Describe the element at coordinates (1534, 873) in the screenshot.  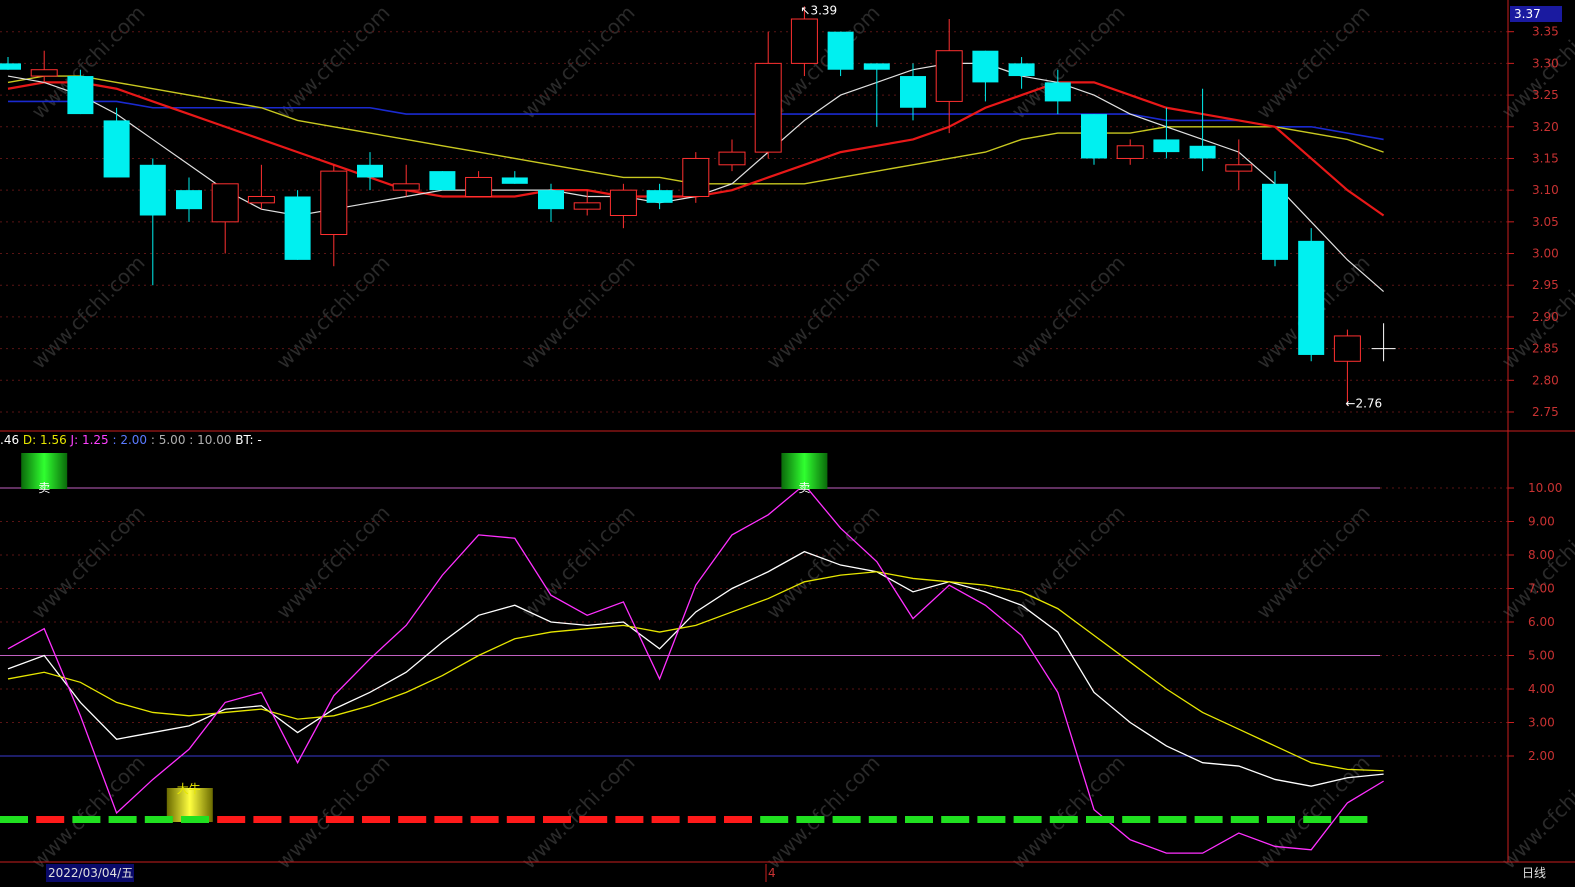
I see `period-label: 日线` at that location.